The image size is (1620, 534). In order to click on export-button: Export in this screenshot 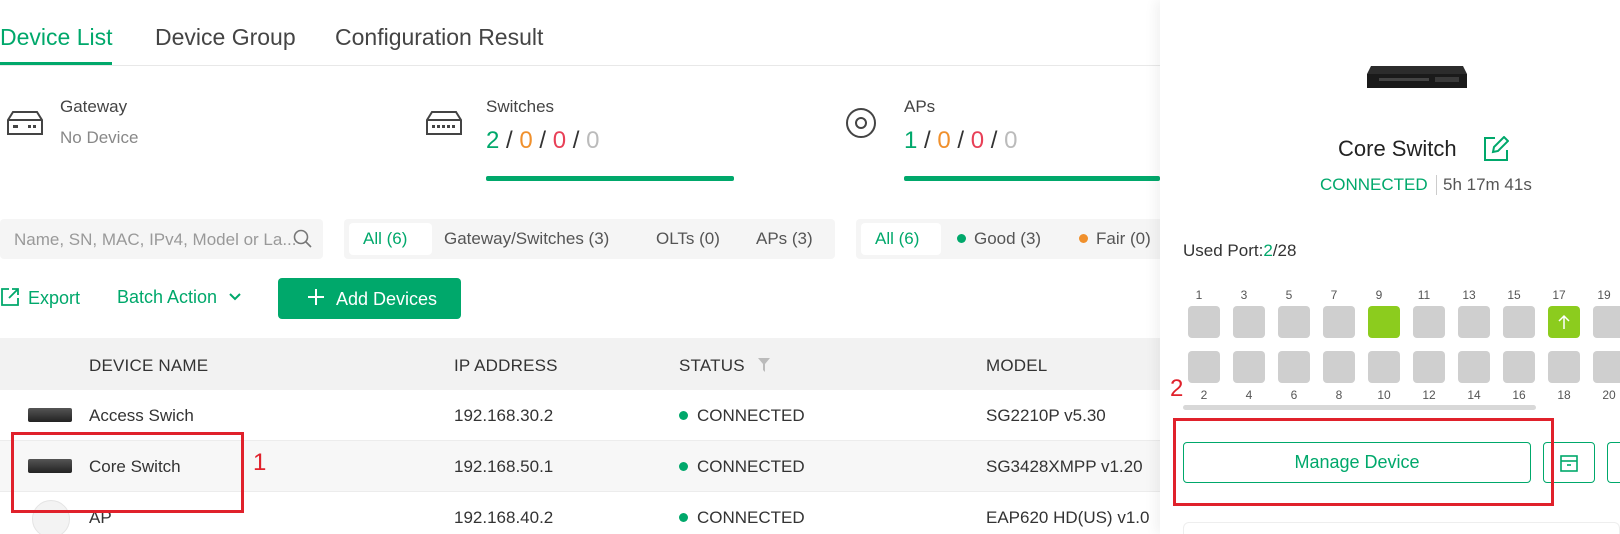, I will do `click(40, 298)`.